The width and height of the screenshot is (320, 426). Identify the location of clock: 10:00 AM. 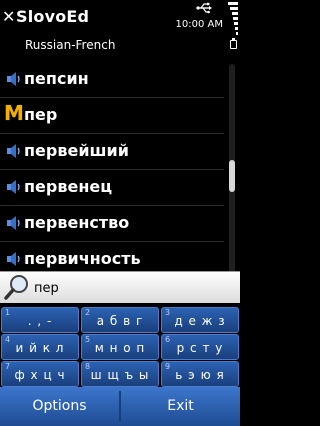
(199, 24).